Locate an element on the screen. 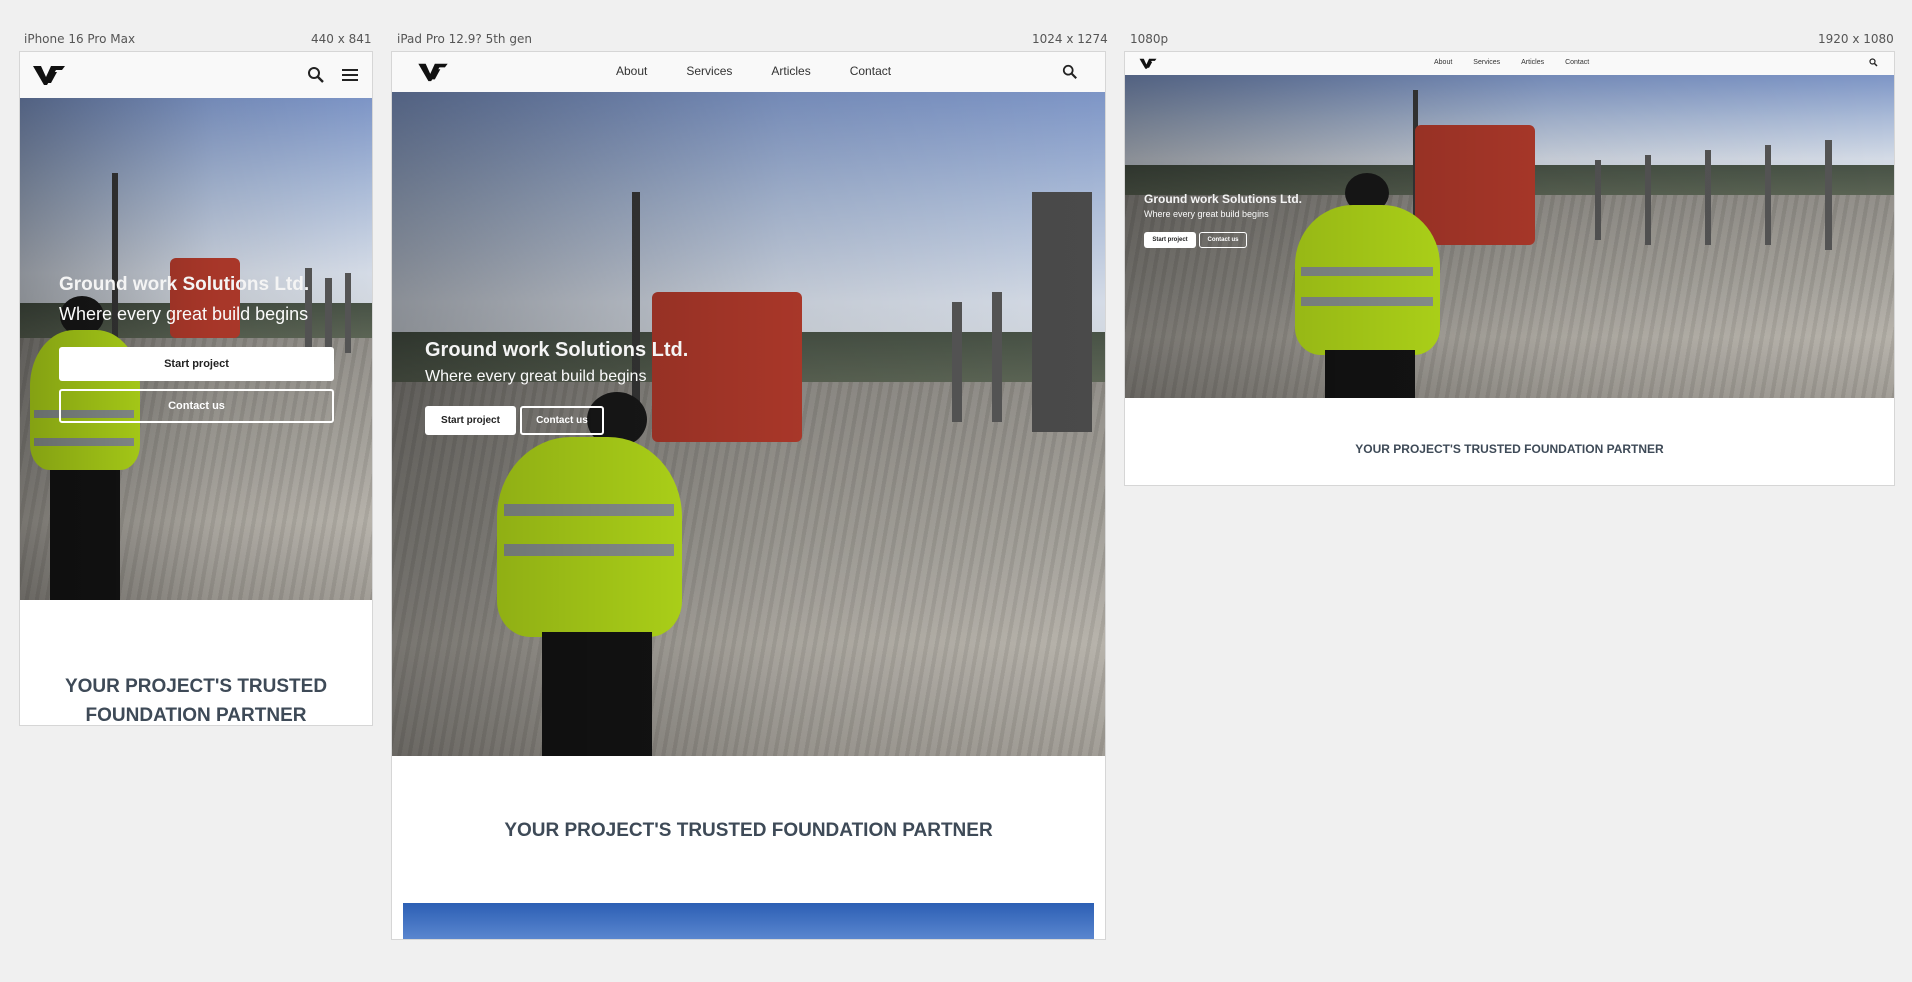 This screenshot has width=1912, height=982. hamburger-menu-icon is located at coordinates (350, 75).